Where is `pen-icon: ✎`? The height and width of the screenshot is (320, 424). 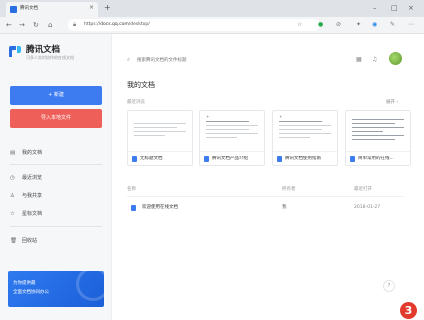 pen-icon: ✎ is located at coordinates (392, 25).